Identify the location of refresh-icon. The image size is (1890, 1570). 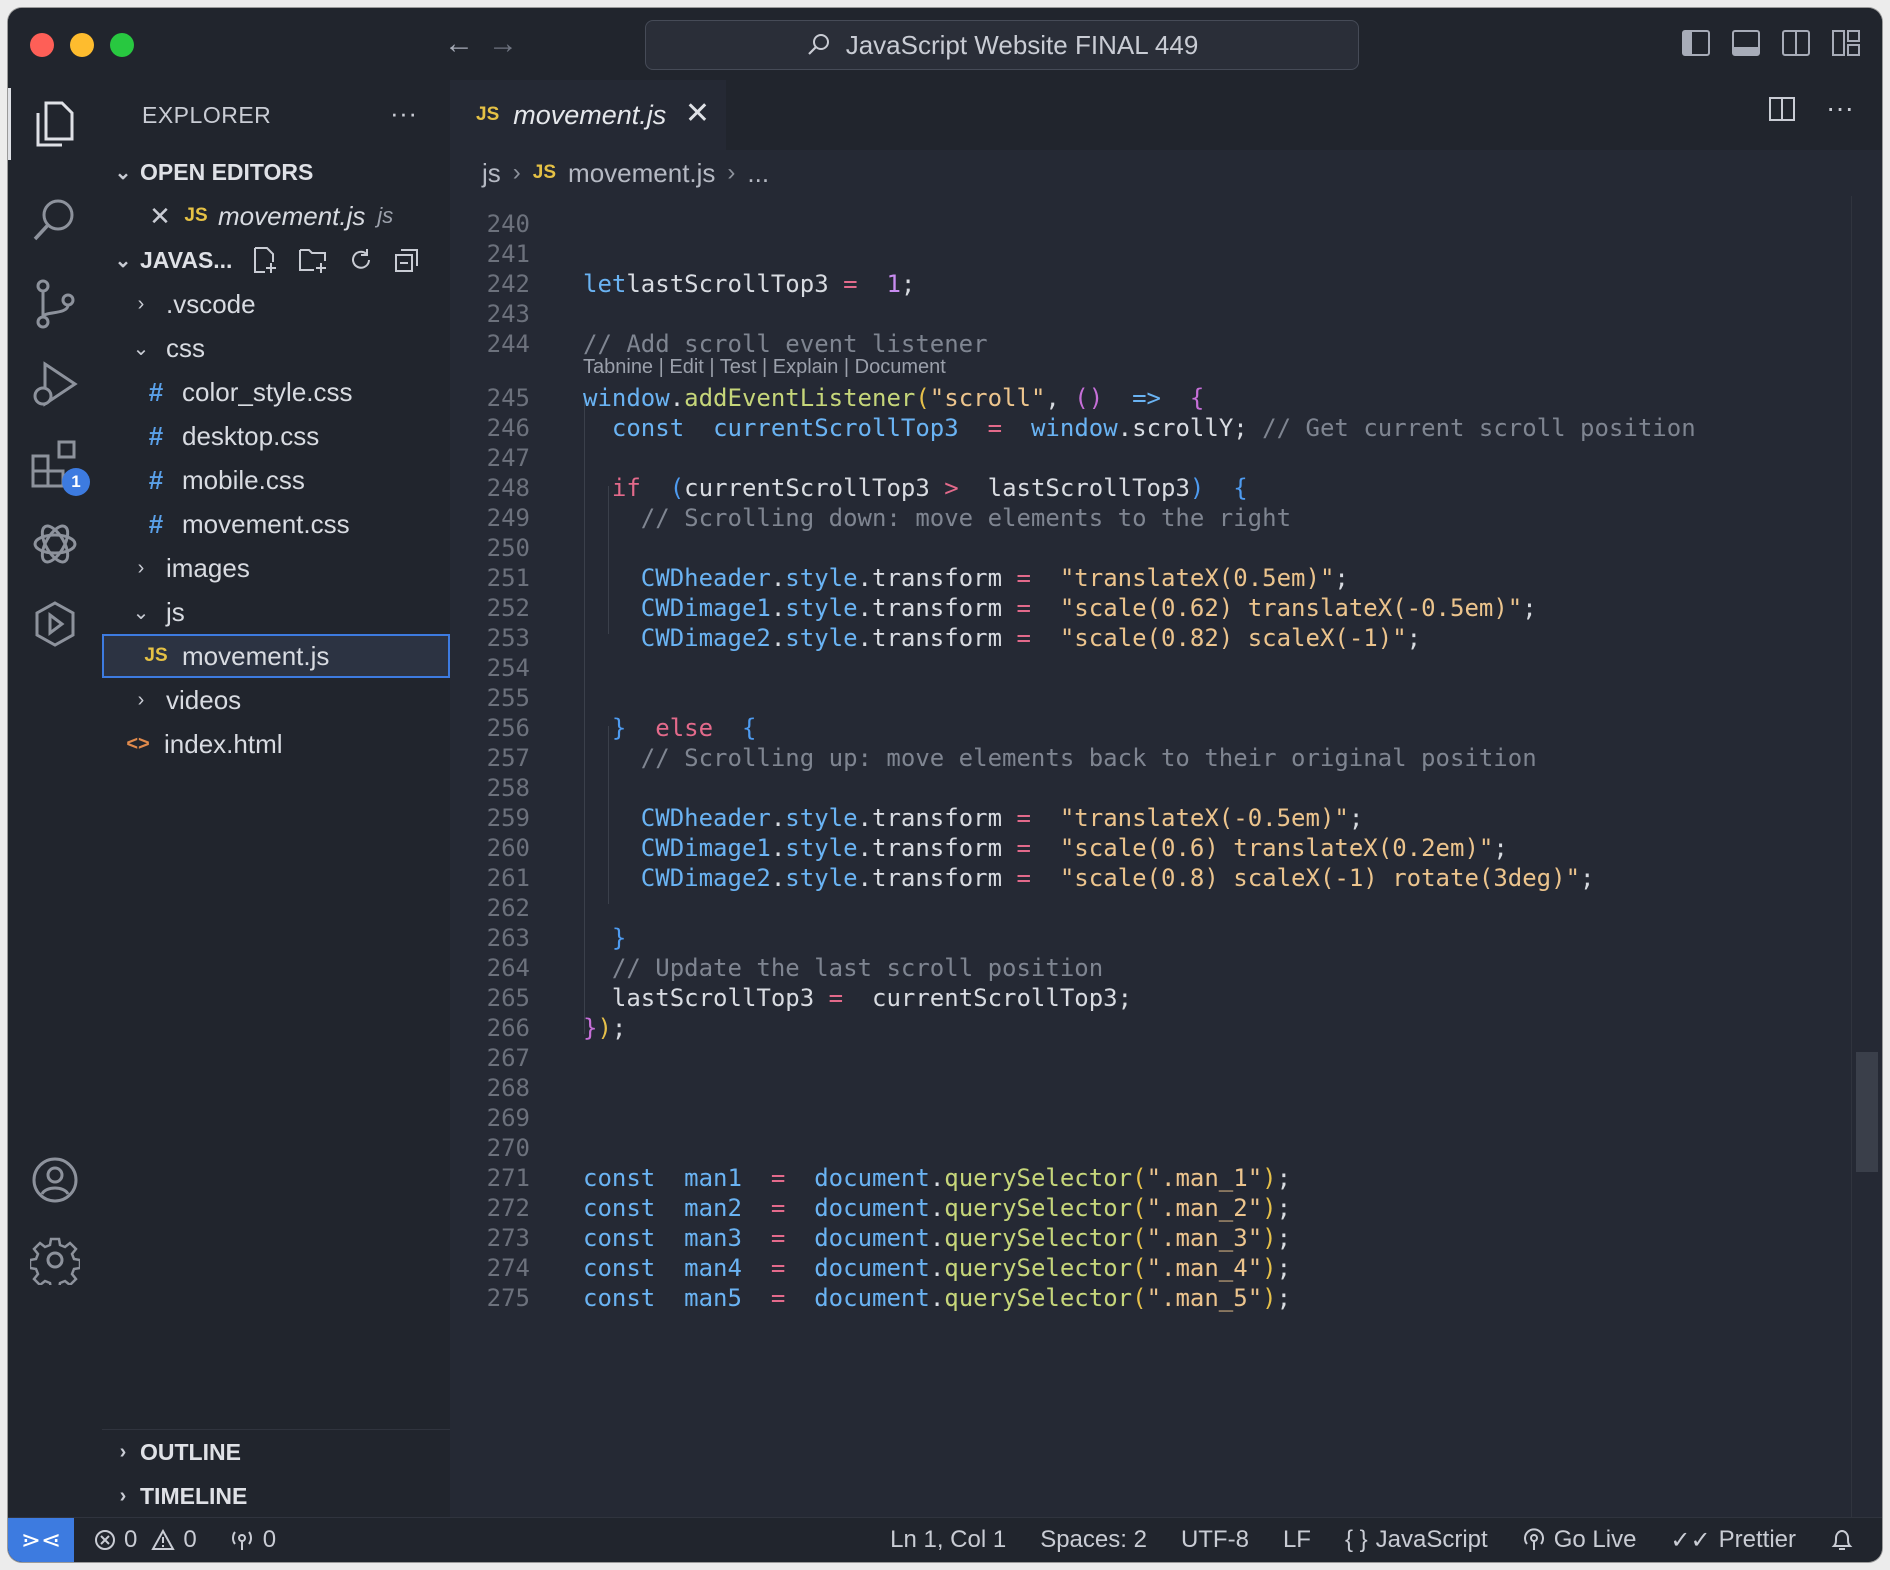
(361, 260).